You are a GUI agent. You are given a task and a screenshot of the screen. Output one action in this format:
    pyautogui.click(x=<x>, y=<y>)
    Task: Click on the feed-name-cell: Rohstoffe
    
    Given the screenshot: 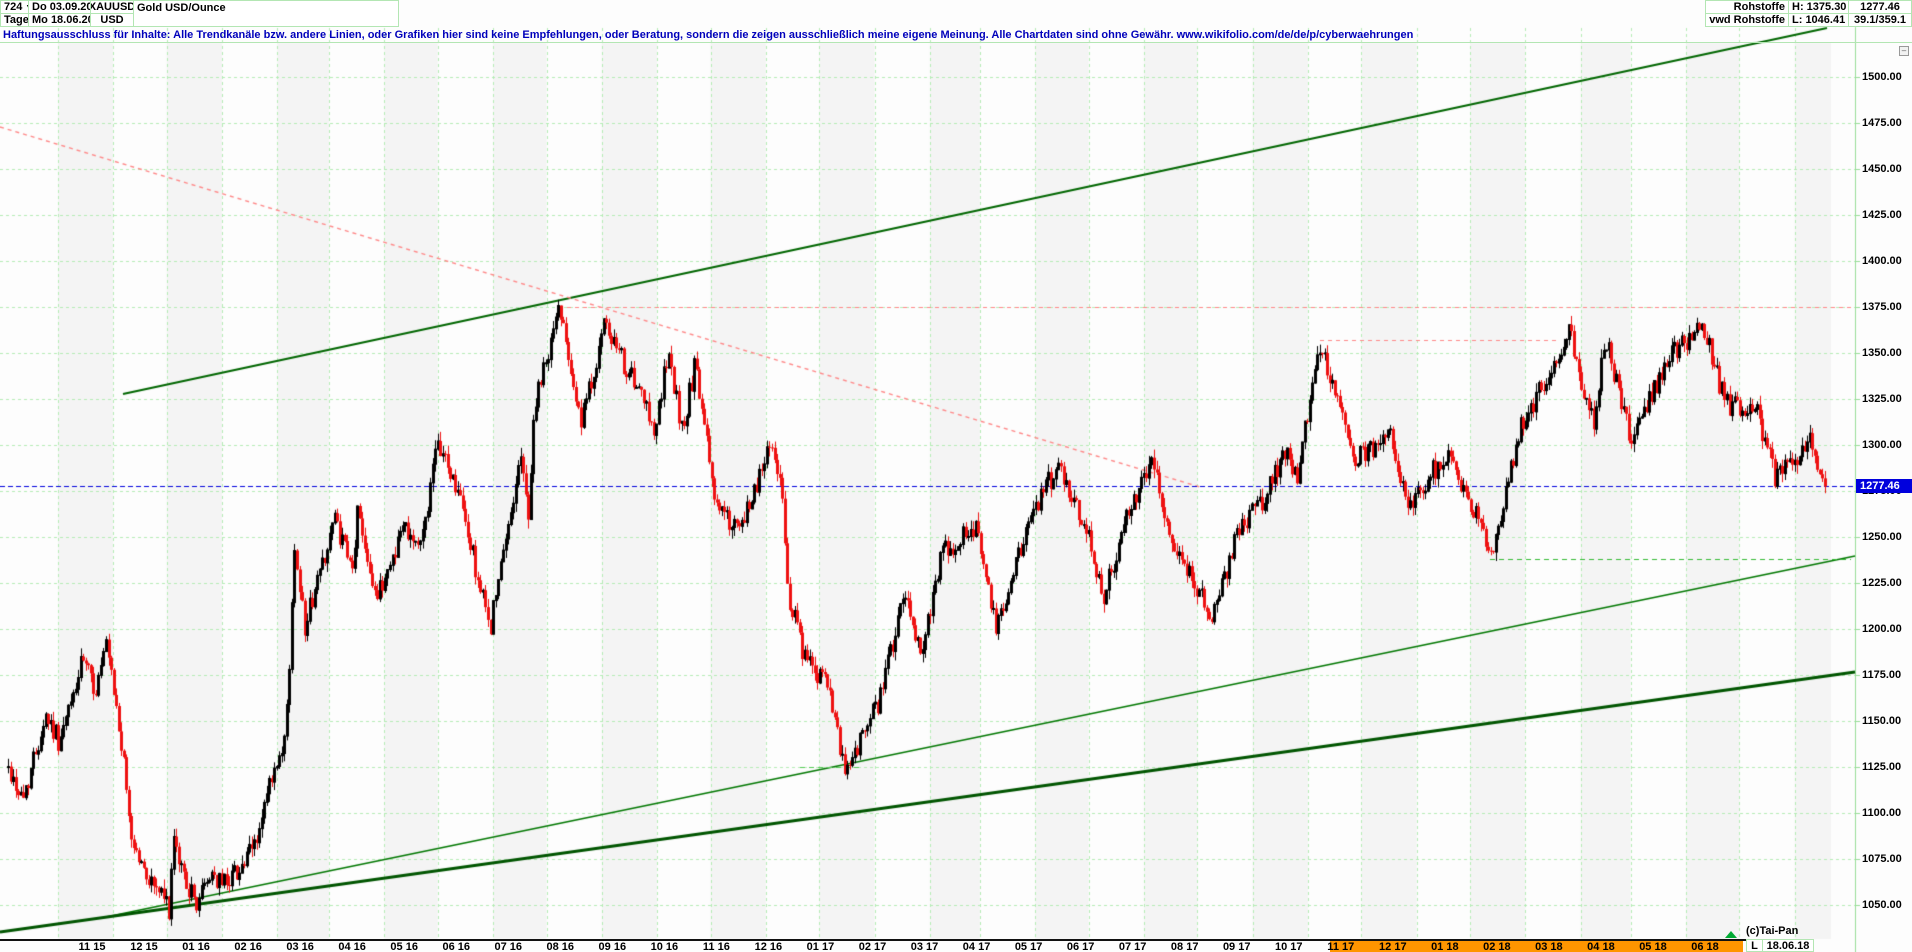 What is the action you would take?
    pyautogui.click(x=1747, y=7)
    